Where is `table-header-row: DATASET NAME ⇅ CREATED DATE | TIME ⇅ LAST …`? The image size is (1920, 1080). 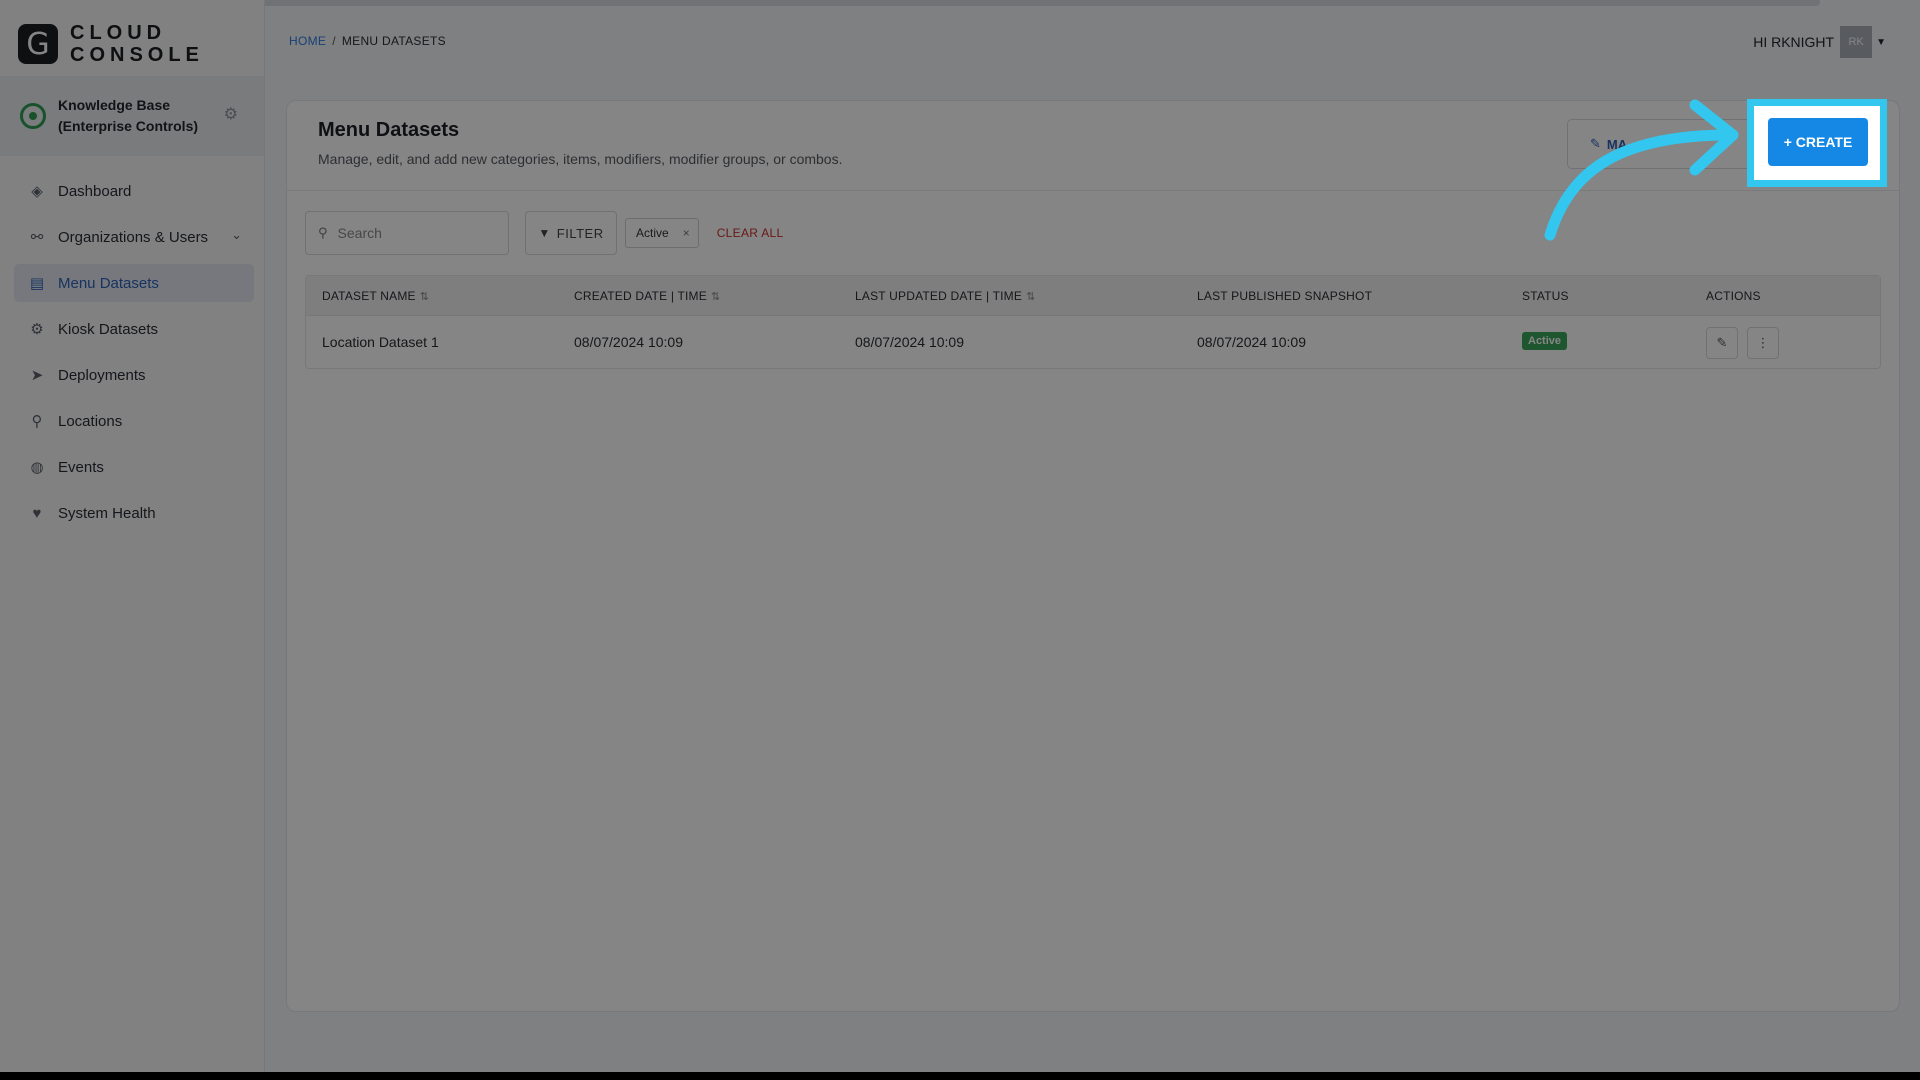 table-header-row: DATASET NAME ⇅ CREATED DATE | TIME ⇅ LAST … is located at coordinates (1093, 296).